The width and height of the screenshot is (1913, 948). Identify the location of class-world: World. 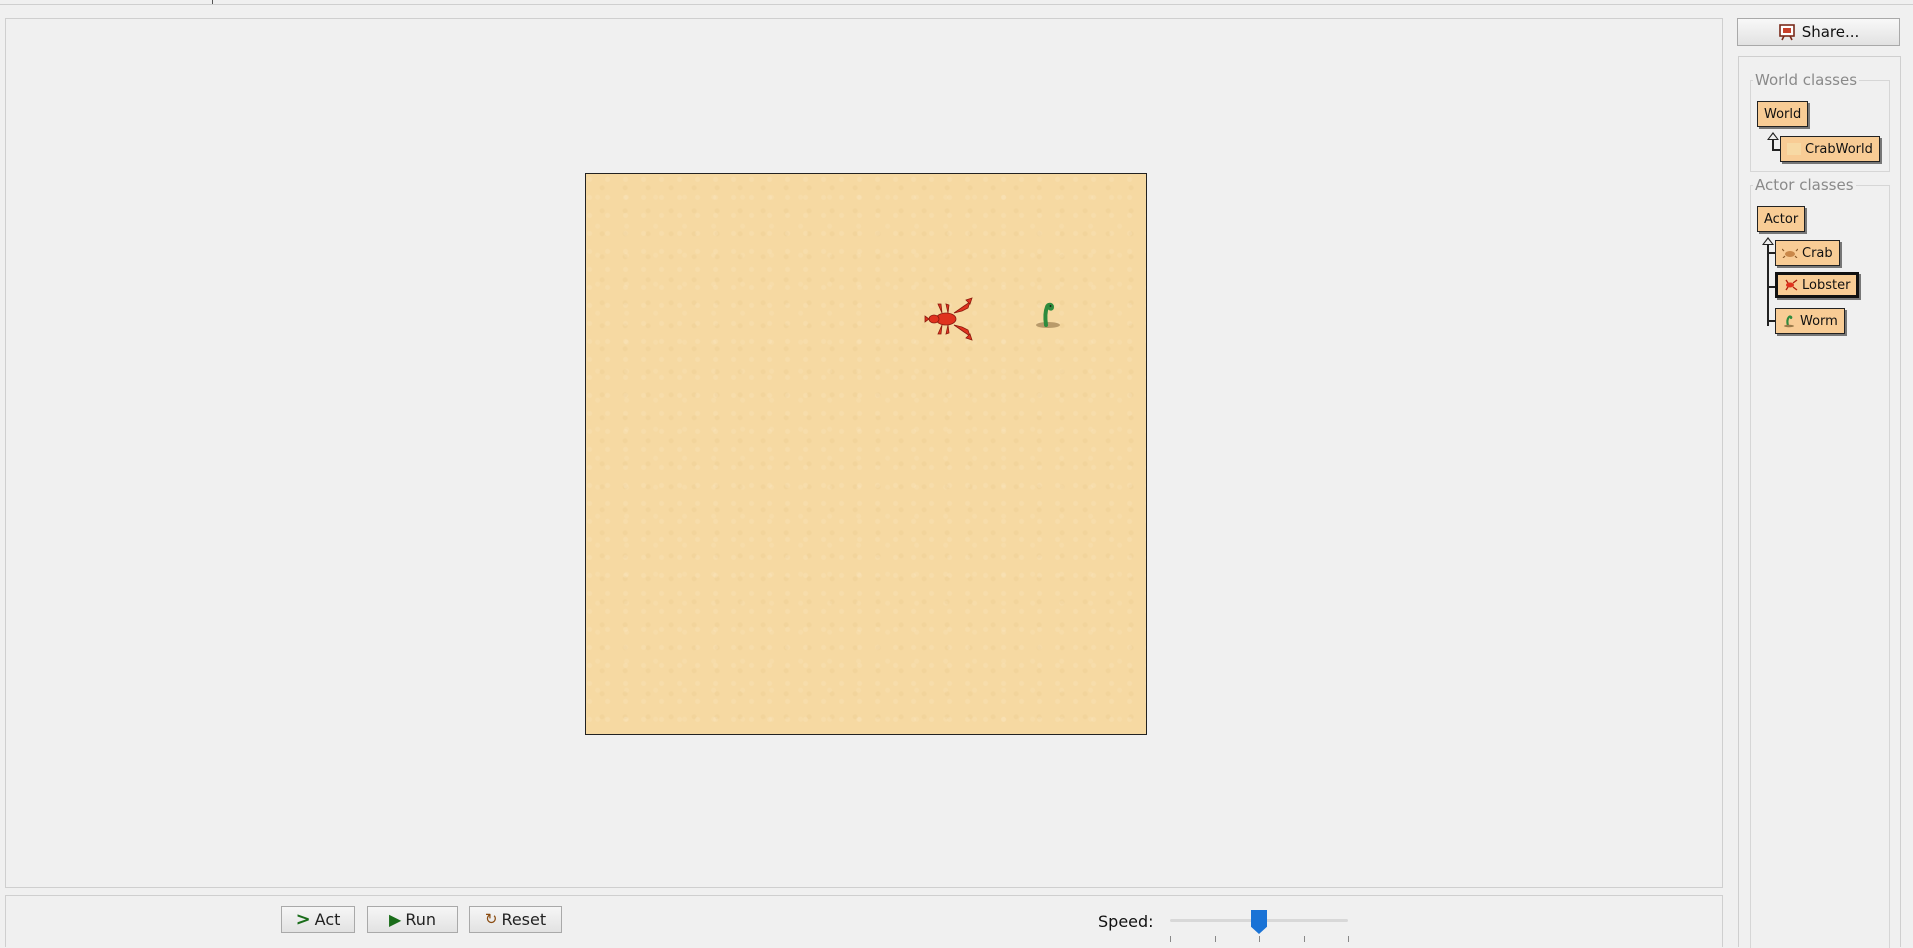
(1783, 114).